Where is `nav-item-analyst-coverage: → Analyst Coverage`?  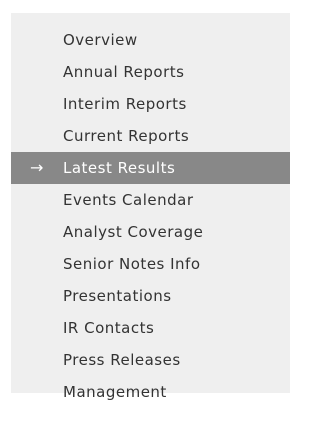
nav-item-analyst-coverage: → Analyst Coverage is located at coordinates (150, 232).